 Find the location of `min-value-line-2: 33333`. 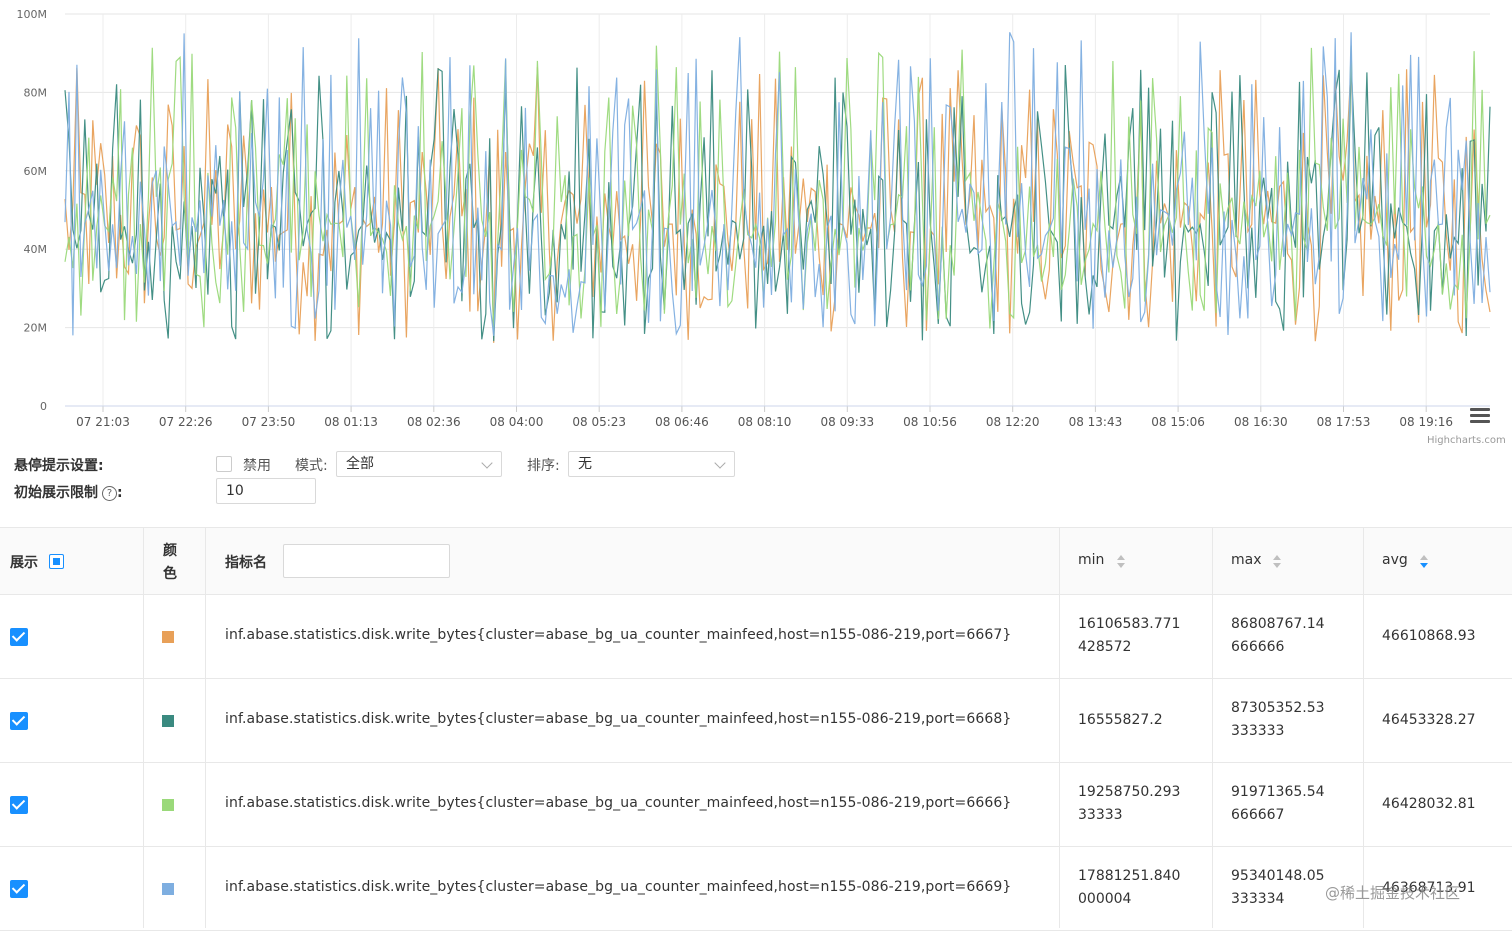

min-value-line-2: 33333 is located at coordinates (1100, 815).